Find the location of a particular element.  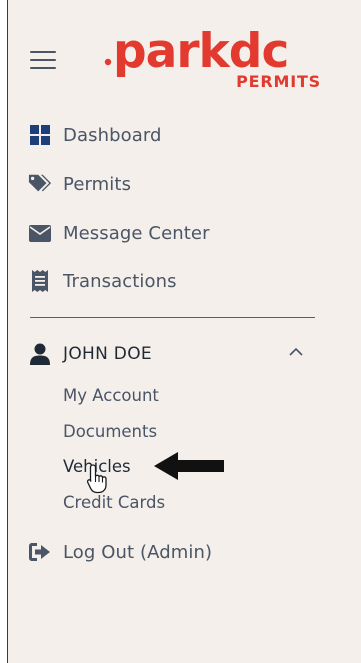

submenu-item-my-account: My Account is located at coordinates (111, 395).